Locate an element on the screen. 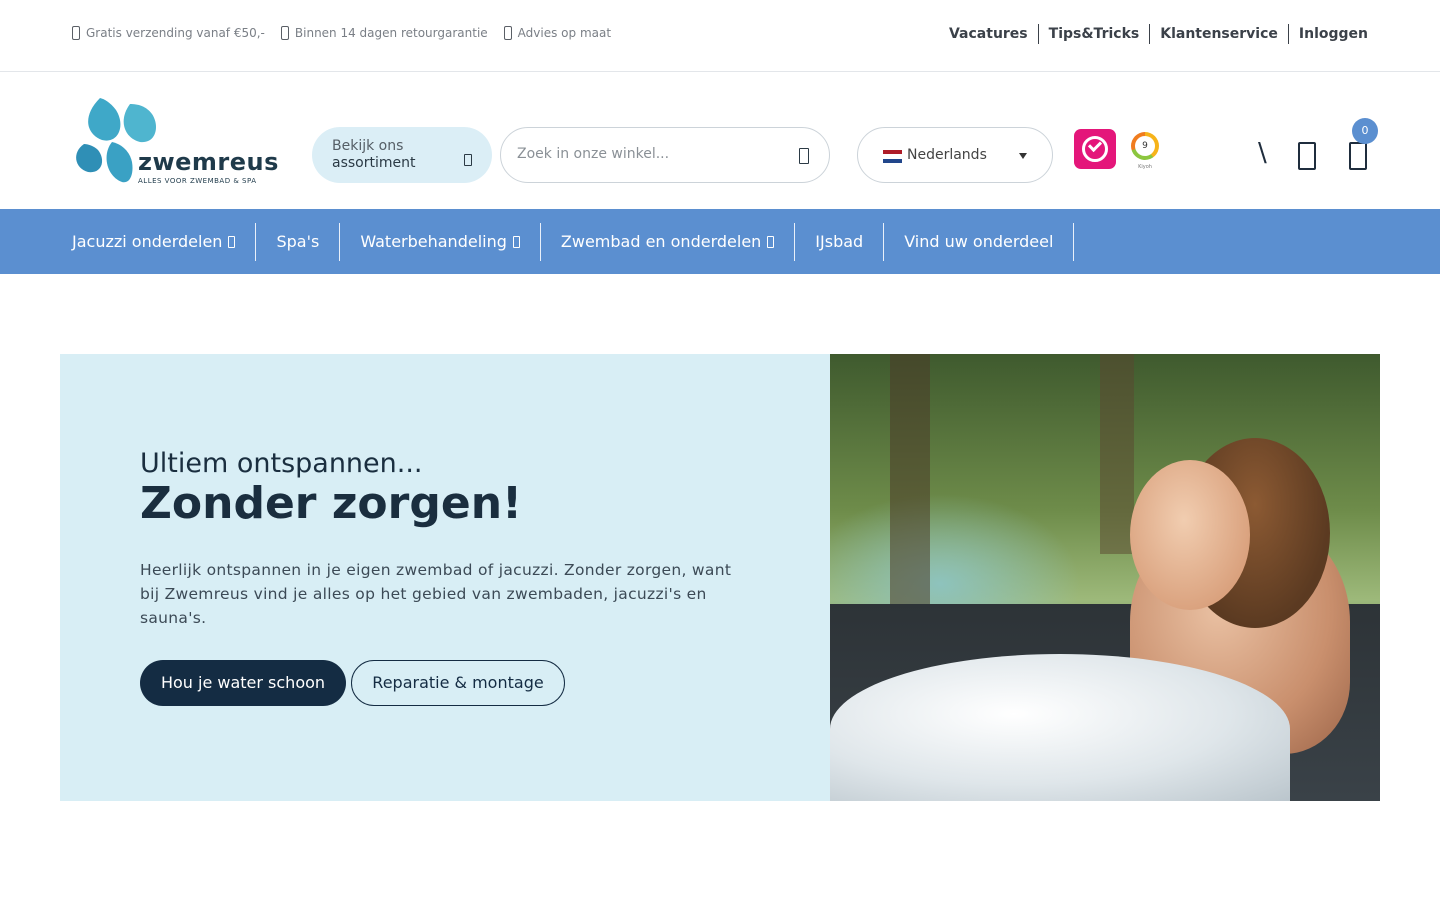  nav-item-label: Spa's is located at coordinates (298, 241).